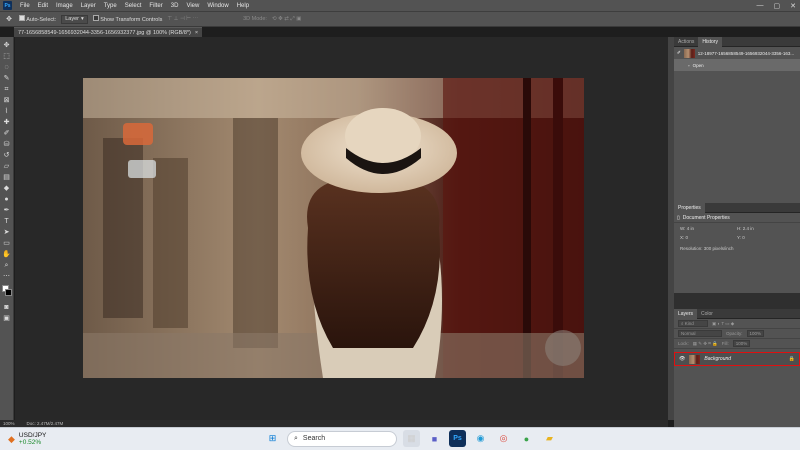 The width and height of the screenshot is (800, 450). I want to click on tab-properties: Properties, so click(689, 207).